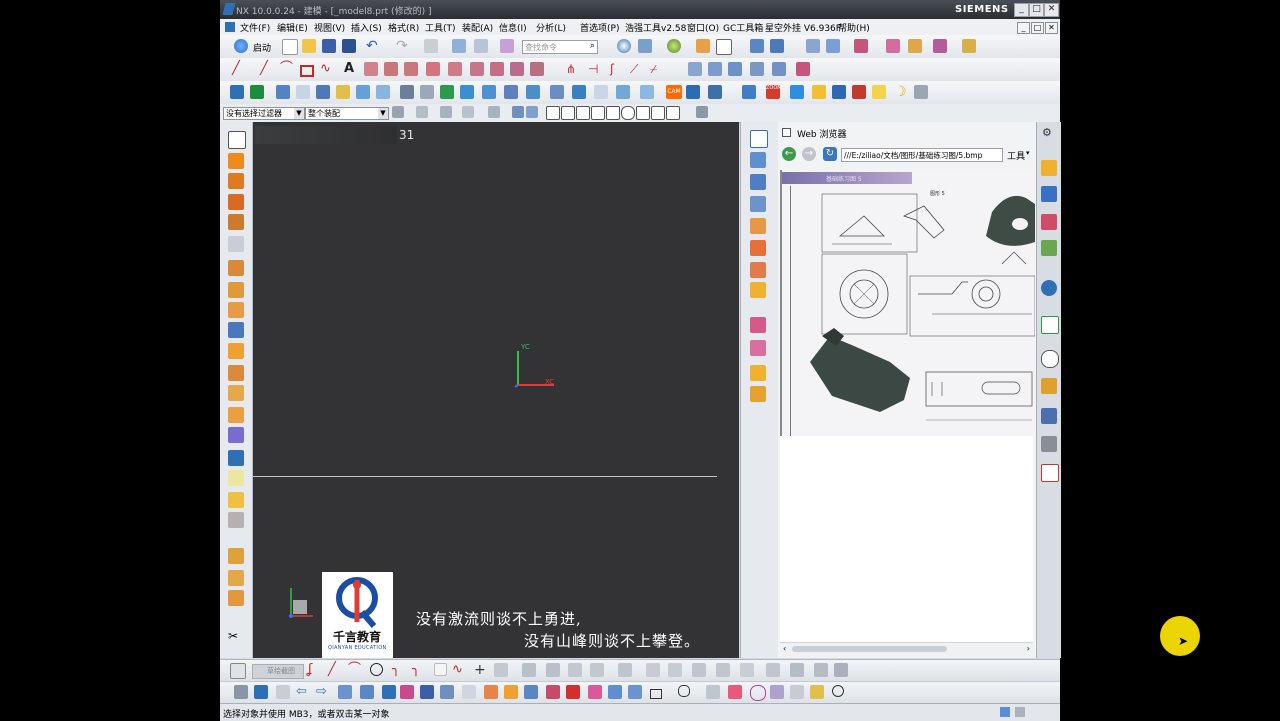  I want to click on save-as-icon, so click(349, 46).